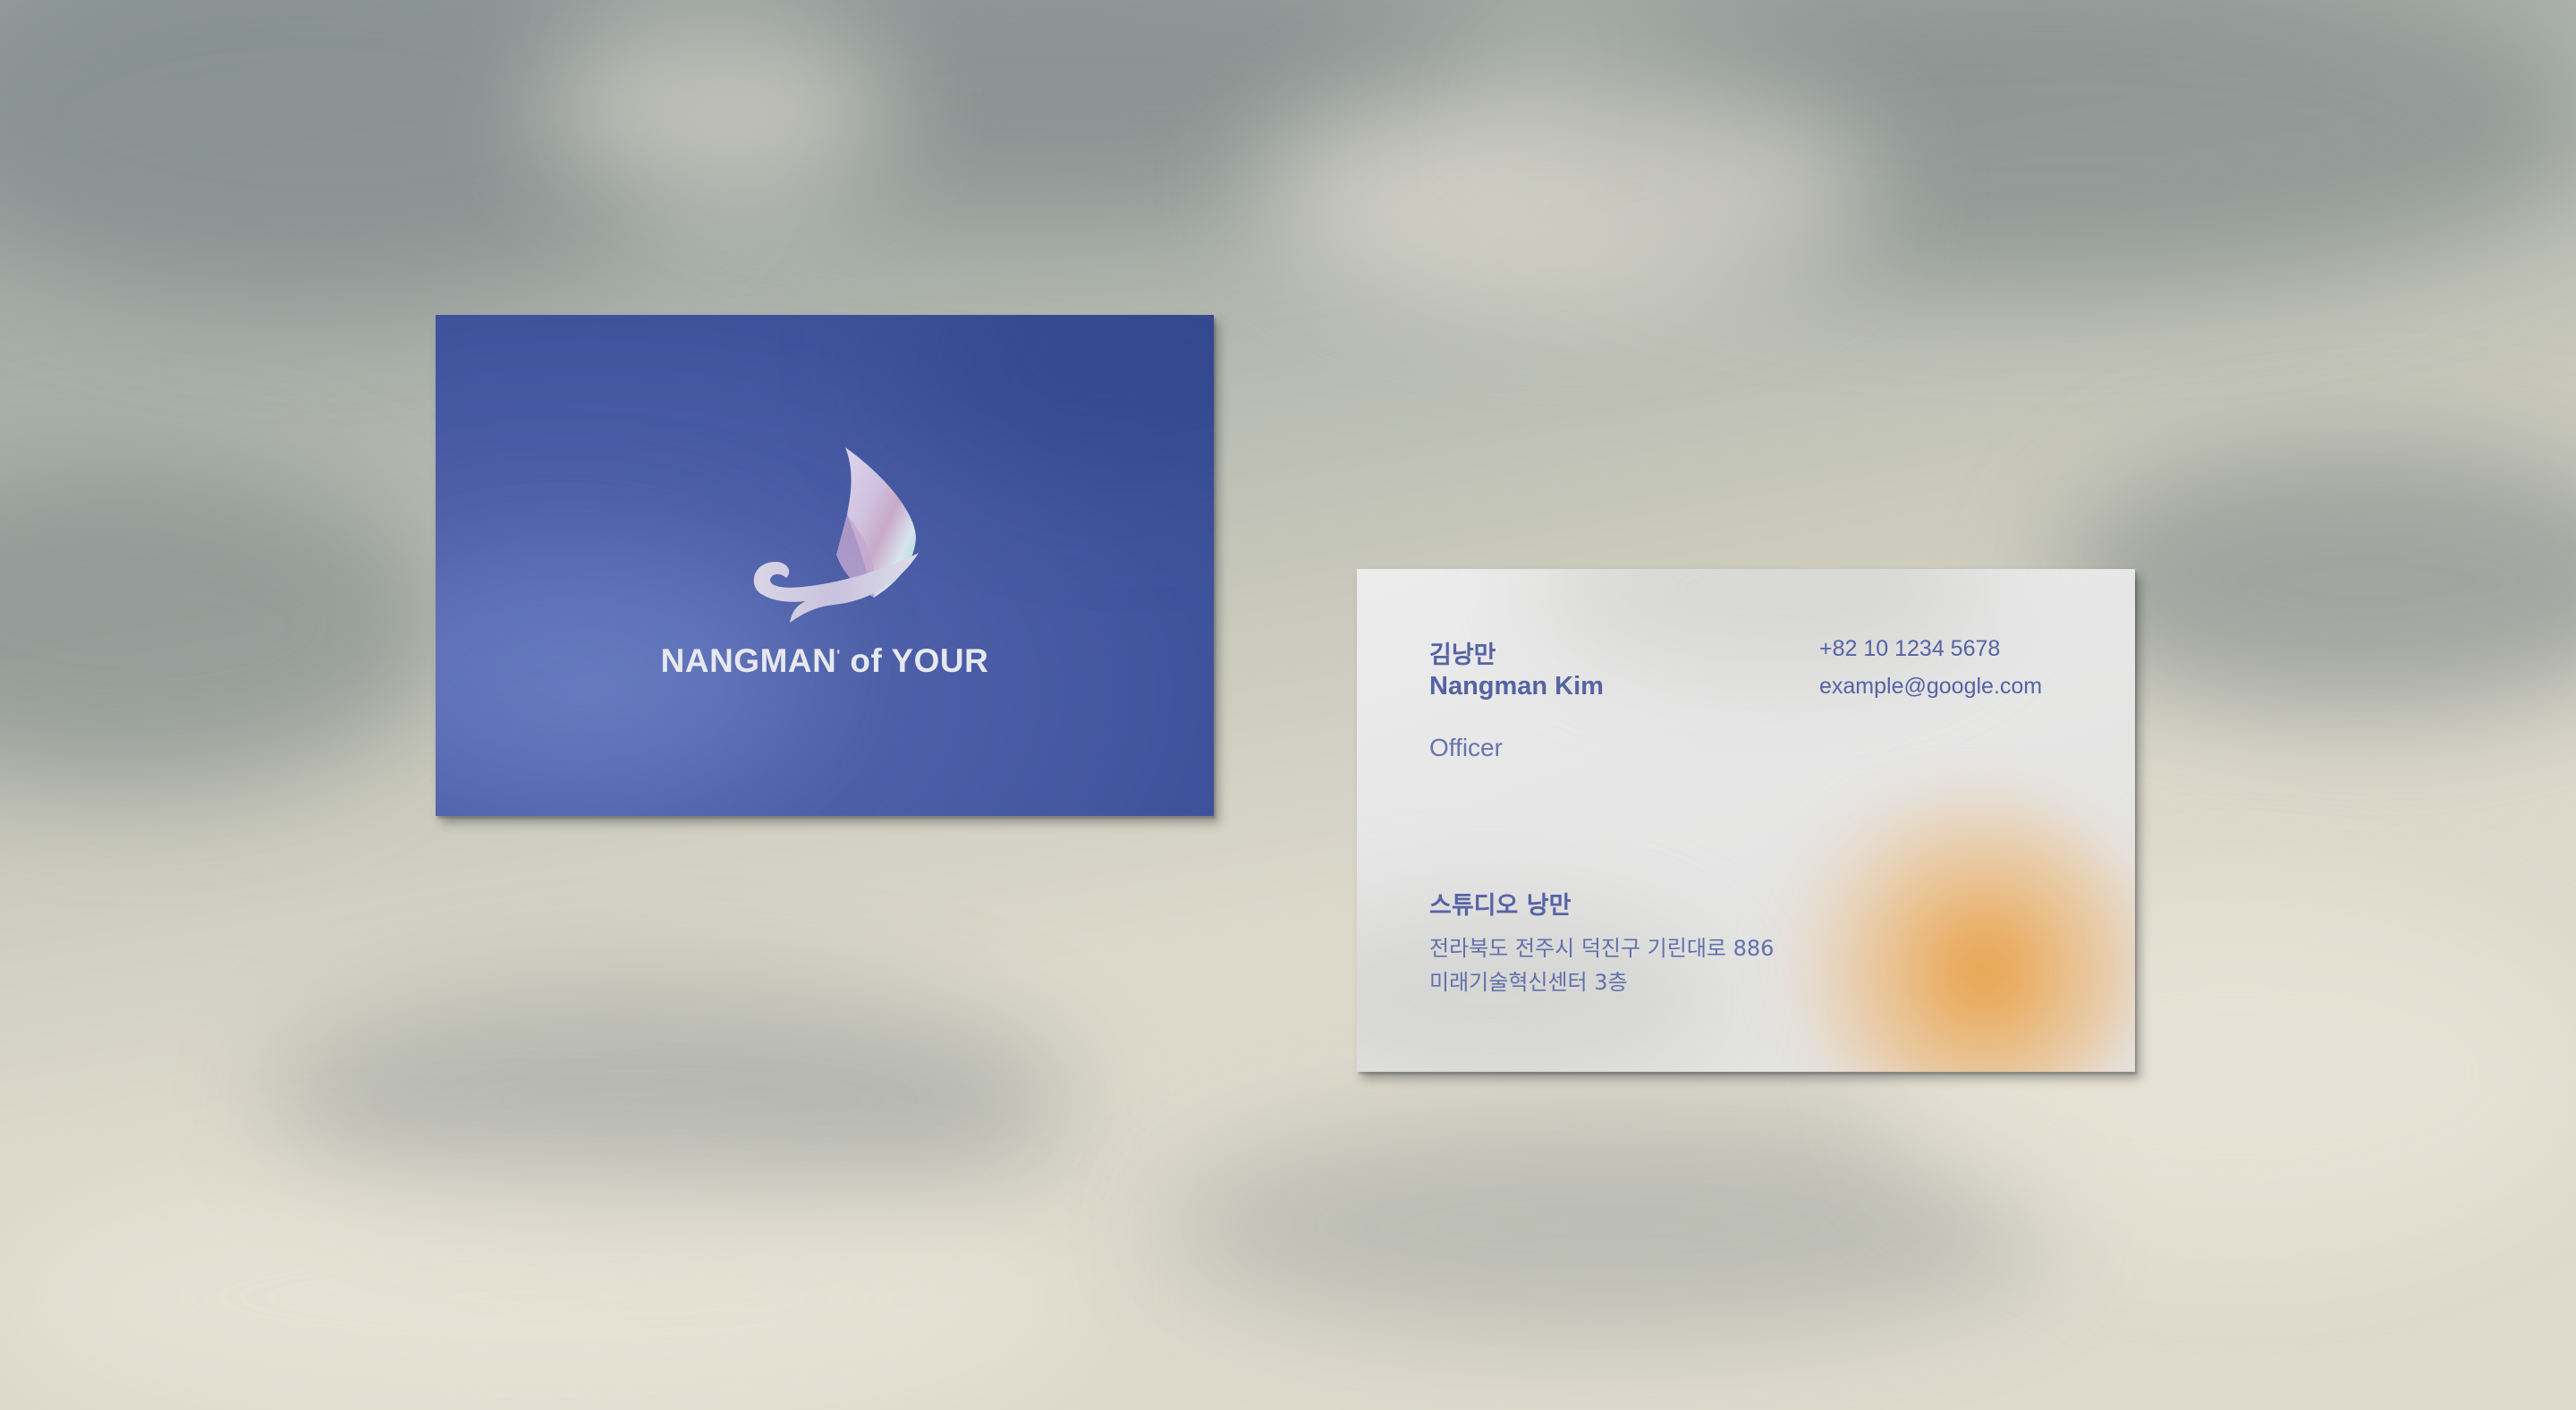 This screenshot has height=1410, width=2576. What do you see at coordinates (1462, 655) in the screenshot?
I see `name-korean: 김낭만` at bounding box center [1462, 655].